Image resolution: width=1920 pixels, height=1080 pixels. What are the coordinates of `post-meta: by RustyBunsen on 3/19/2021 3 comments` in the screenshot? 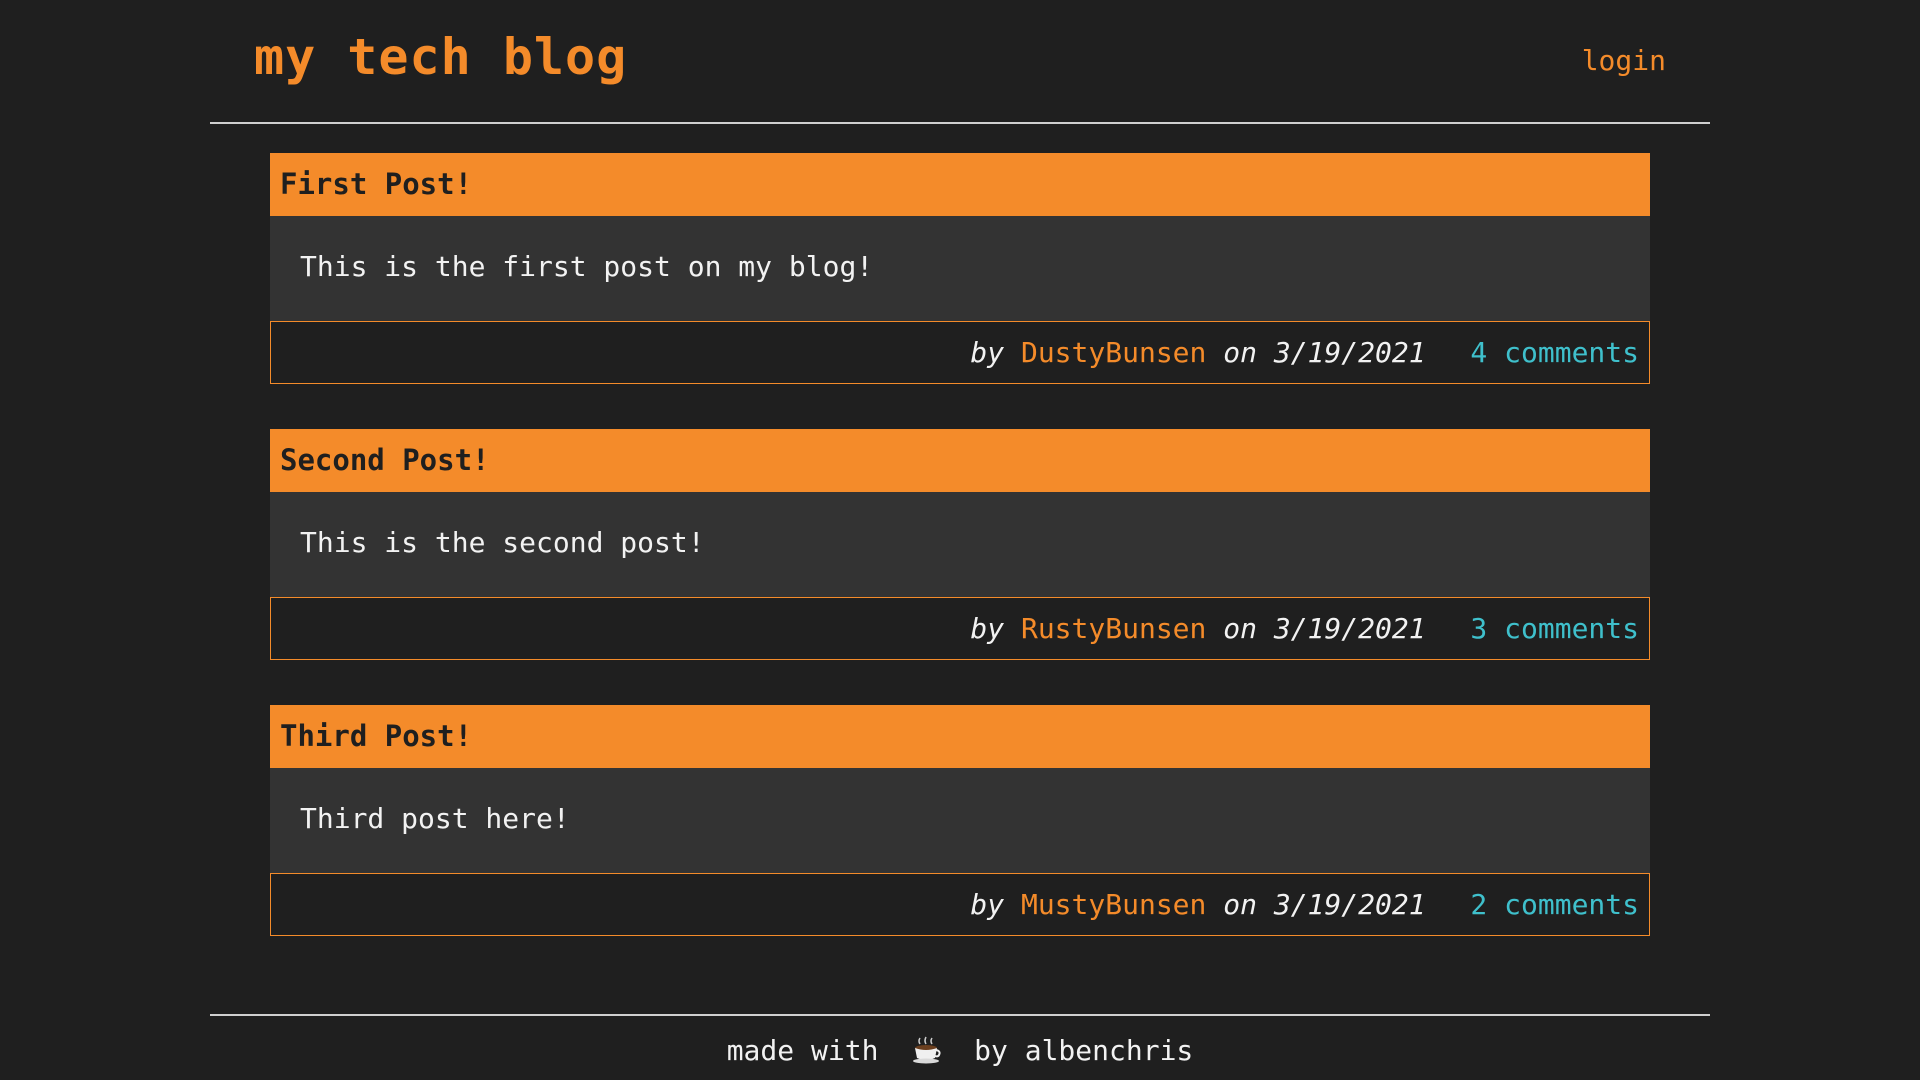 It's located at (1304, 628).